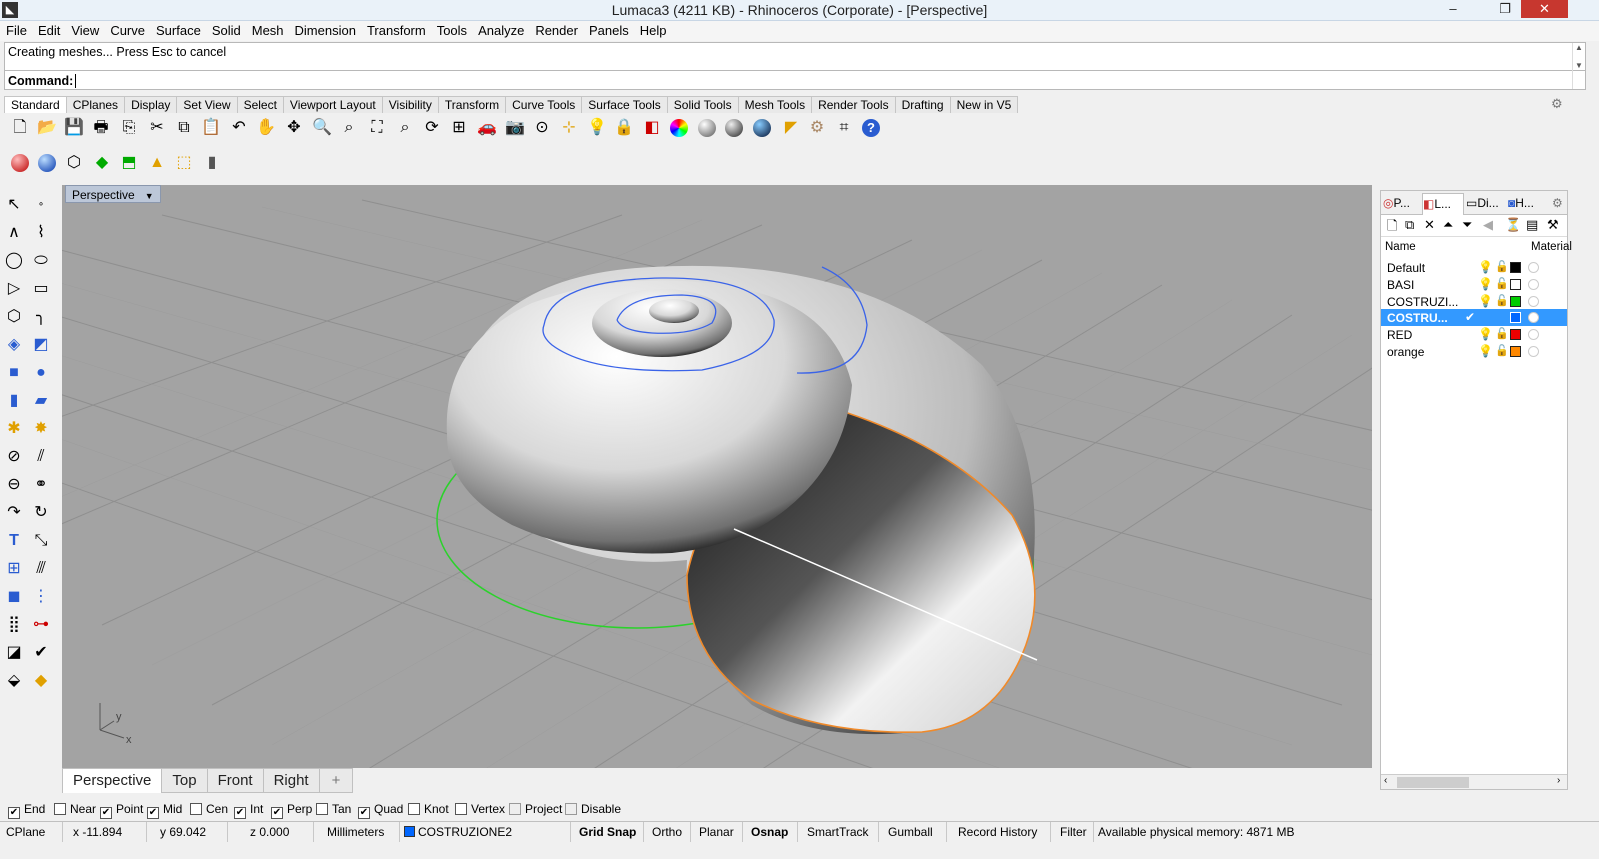  What do you see at coordinates (178, 29) in the screenshot?
I see `menu-surface: Surface` at bounding box center [178, 29].